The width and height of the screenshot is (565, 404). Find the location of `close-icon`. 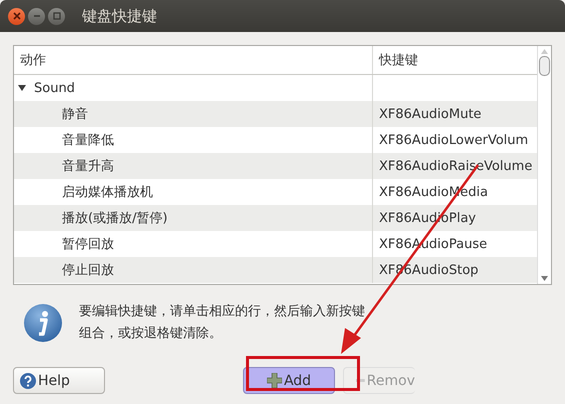

close-icon is located at coordinates (16, 16).